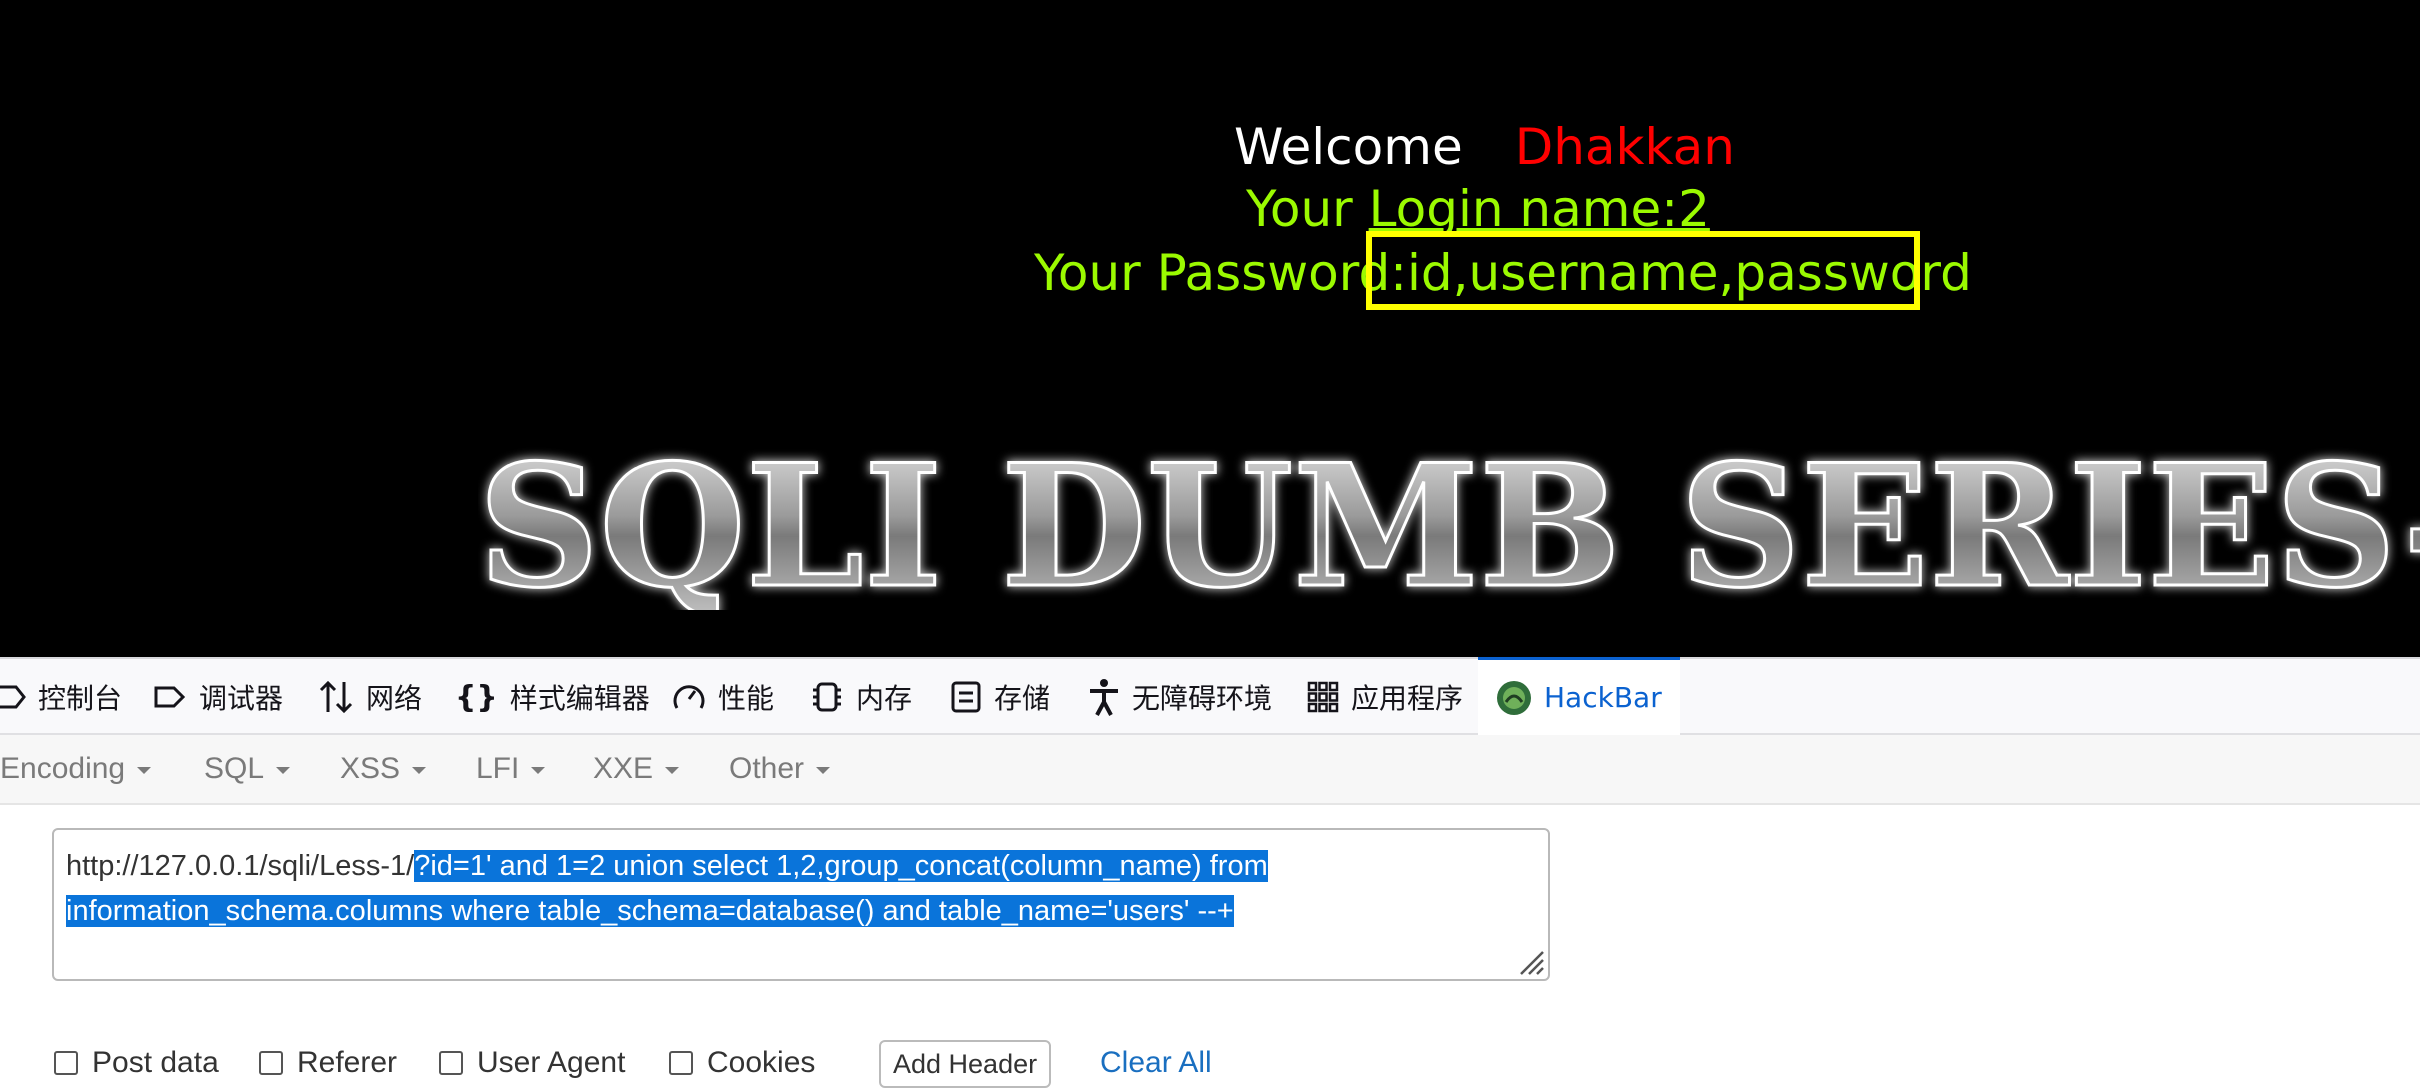 This screenshot has width=2420, height=1088. I want to click on console-icon, so click(13, 697).